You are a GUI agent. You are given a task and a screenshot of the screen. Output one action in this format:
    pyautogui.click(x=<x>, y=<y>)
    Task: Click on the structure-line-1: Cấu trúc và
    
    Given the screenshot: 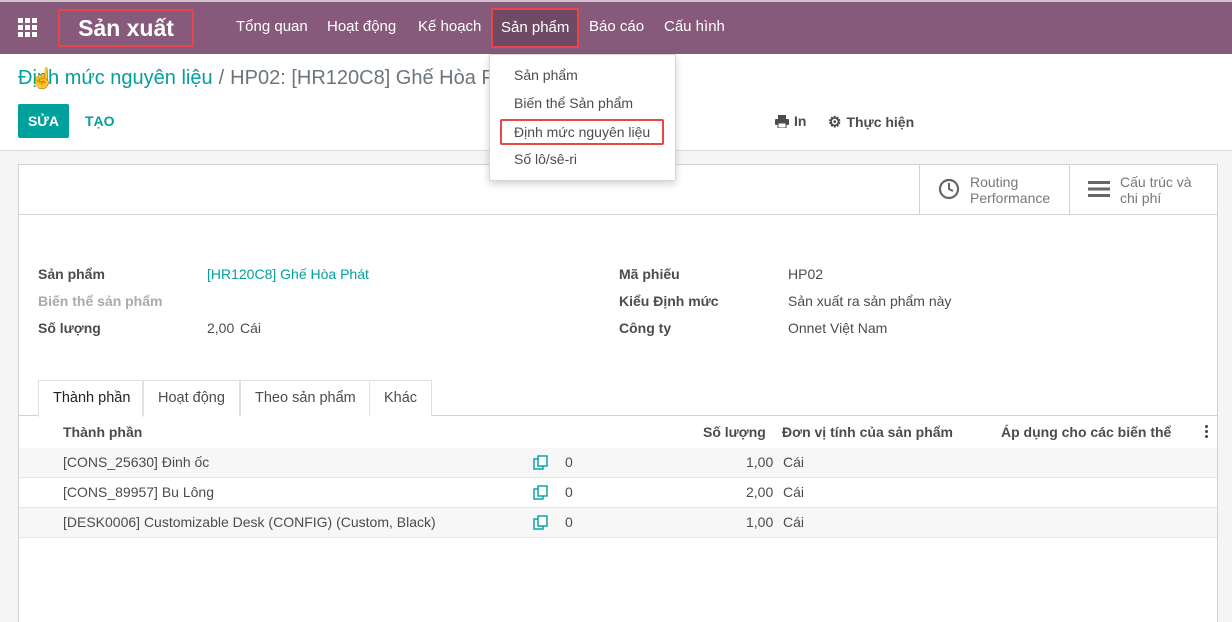 What is the action you would take?
    pyautogui.click(x=1156, y=181)
    